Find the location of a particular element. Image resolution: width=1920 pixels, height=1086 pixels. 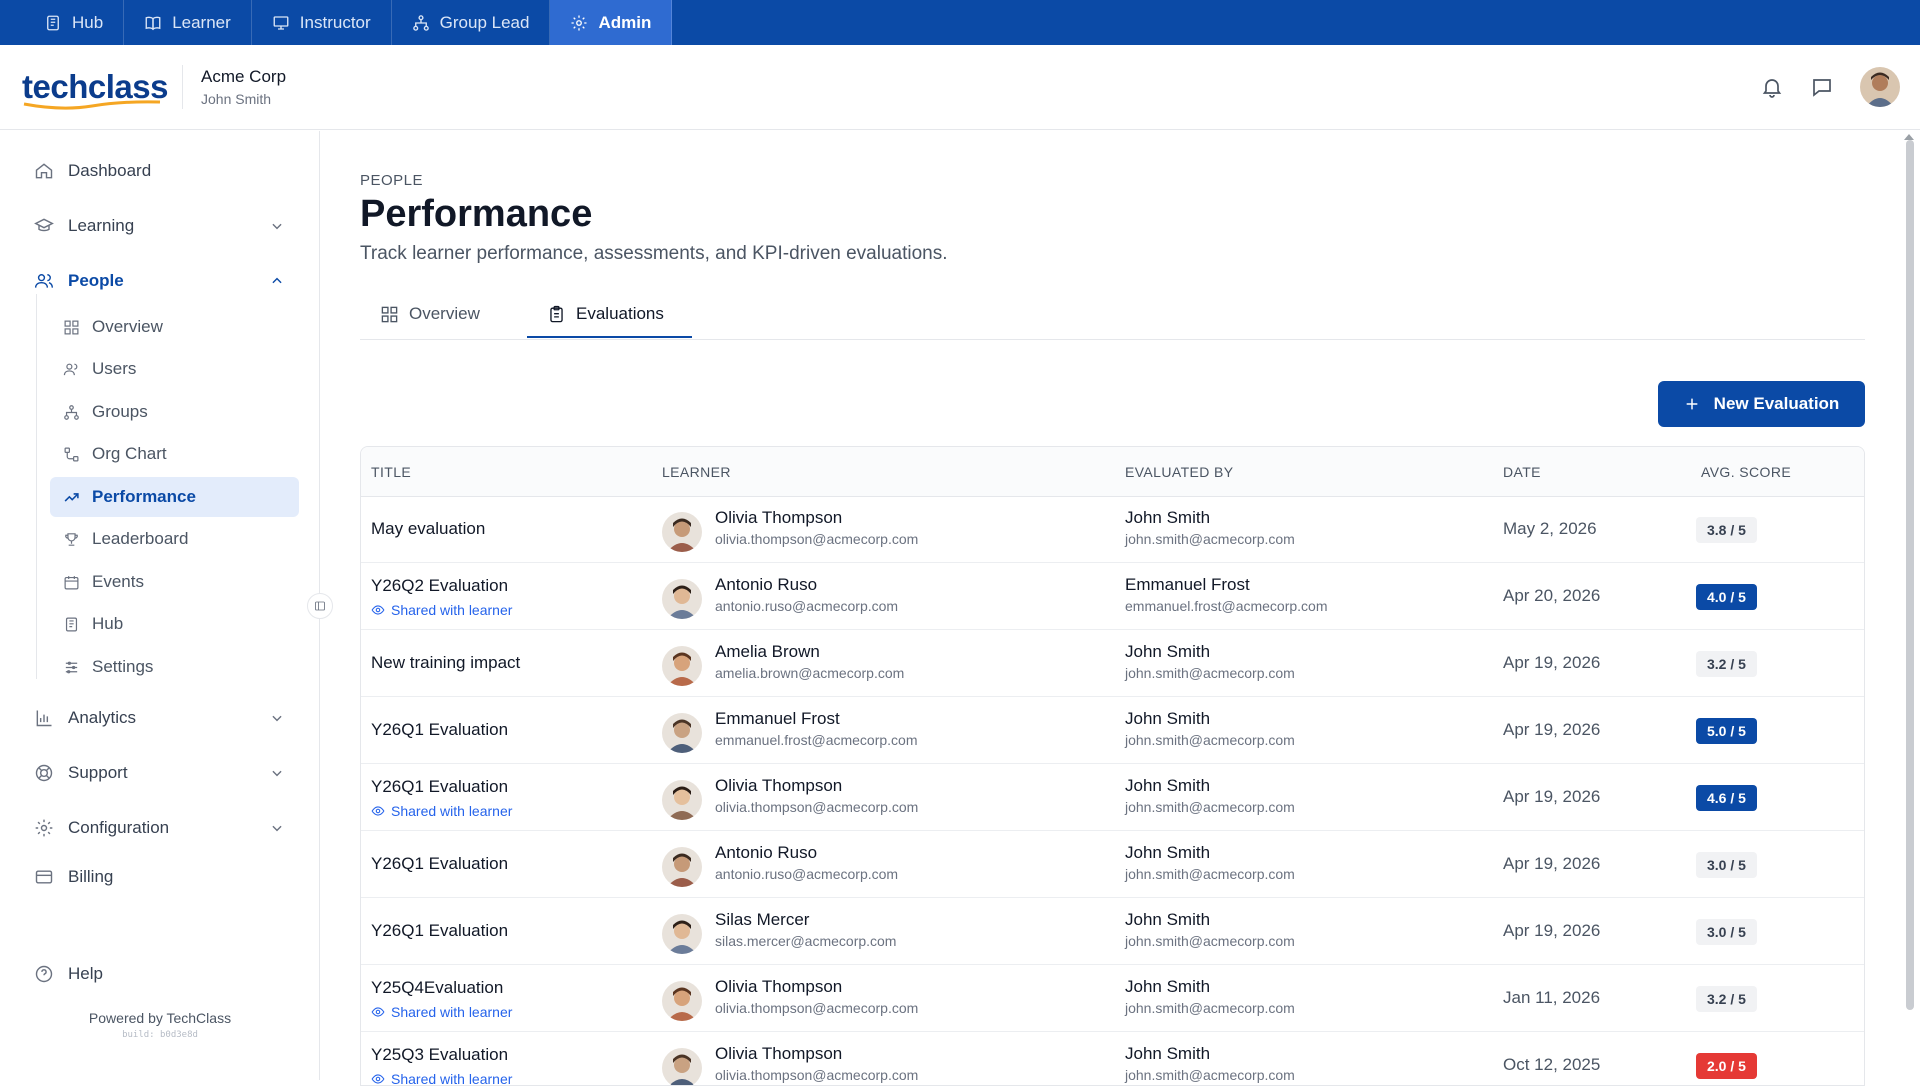

learner-cell: Amelia Brown amelia.brown@acmecorp.com is located at coordinates (809, 661).